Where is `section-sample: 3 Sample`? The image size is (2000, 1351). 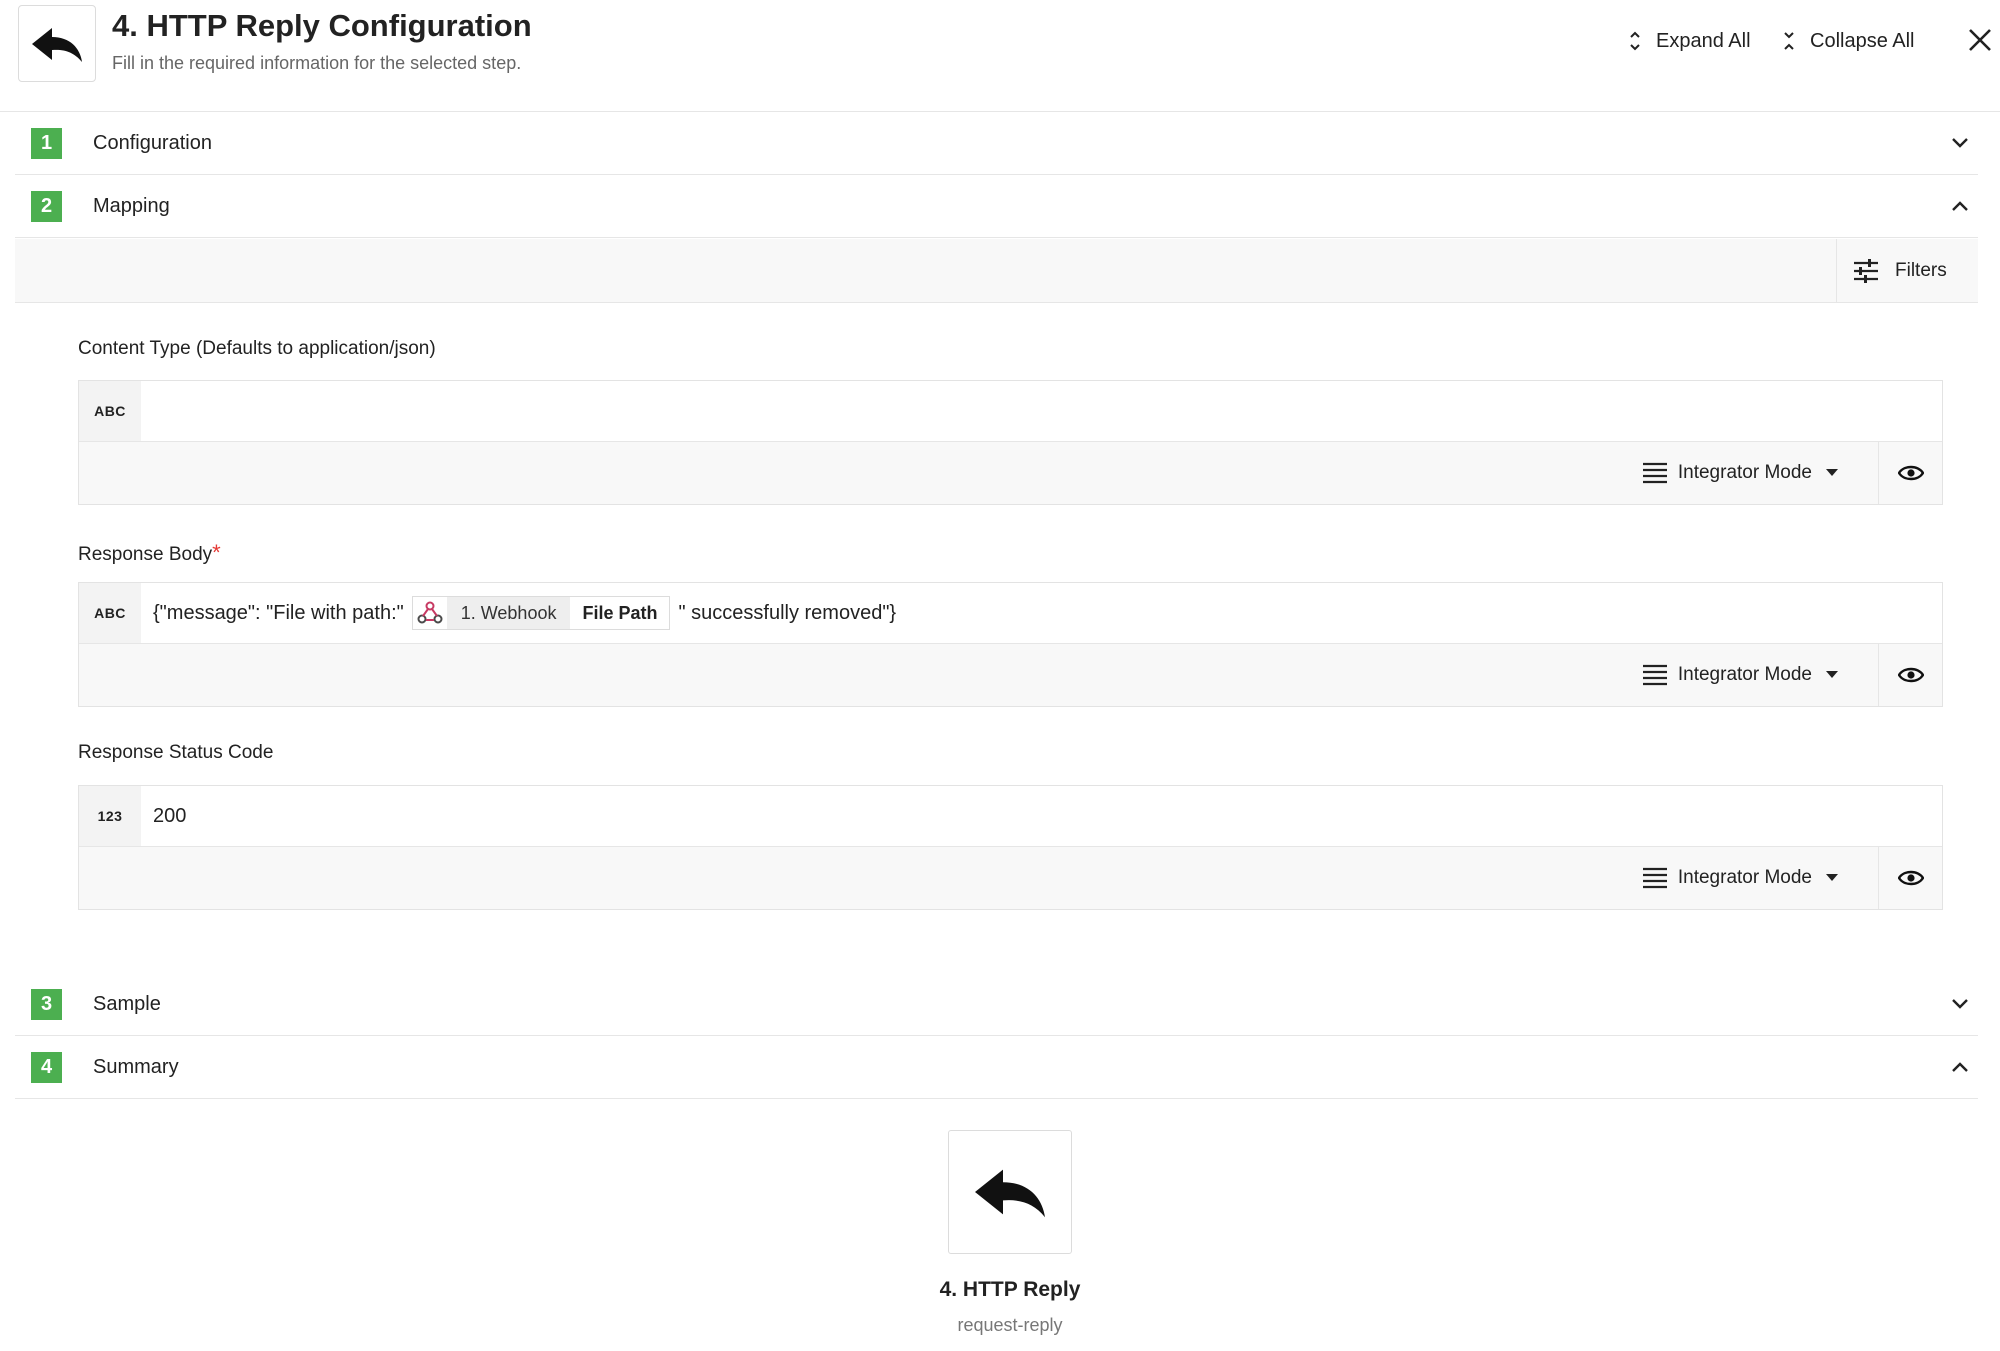
section-sample: 3 Sample is located at coordinates (996, 1004).